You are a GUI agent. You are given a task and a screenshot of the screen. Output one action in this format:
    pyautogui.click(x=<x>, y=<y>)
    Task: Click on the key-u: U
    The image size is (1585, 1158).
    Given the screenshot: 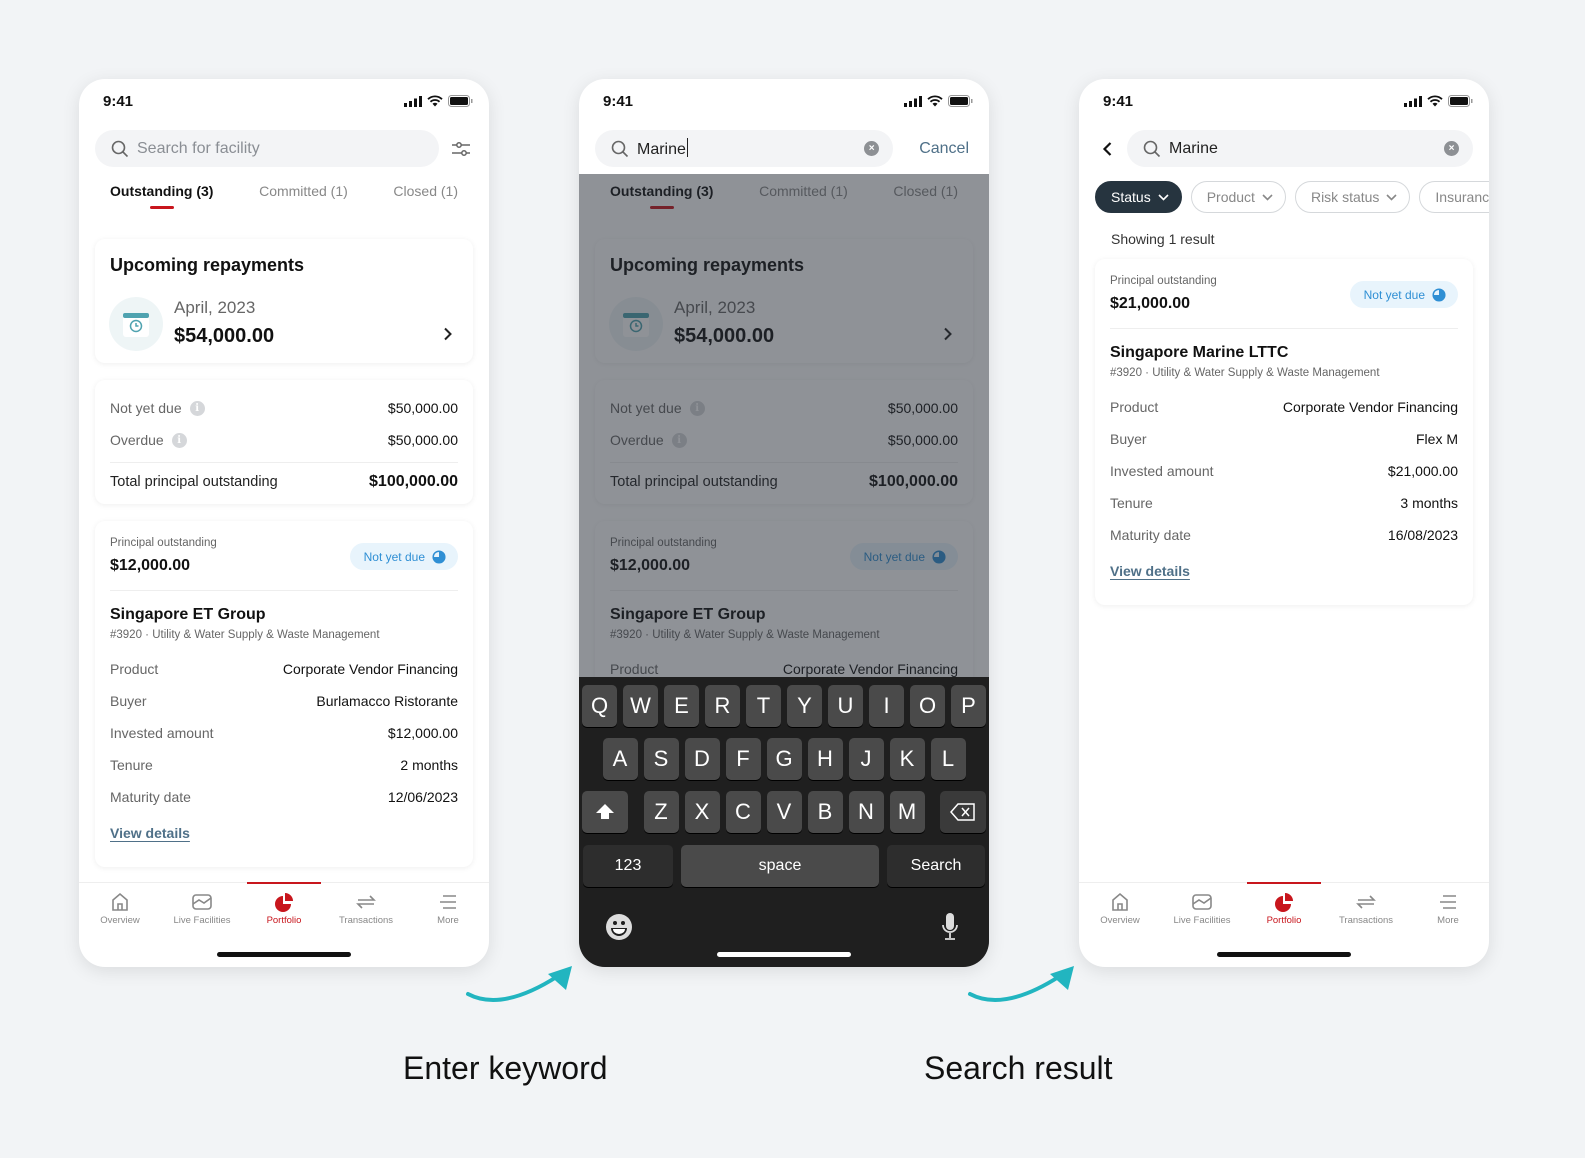 What is the action you would take?
    pyautogui.click(x=845, y=706)
    